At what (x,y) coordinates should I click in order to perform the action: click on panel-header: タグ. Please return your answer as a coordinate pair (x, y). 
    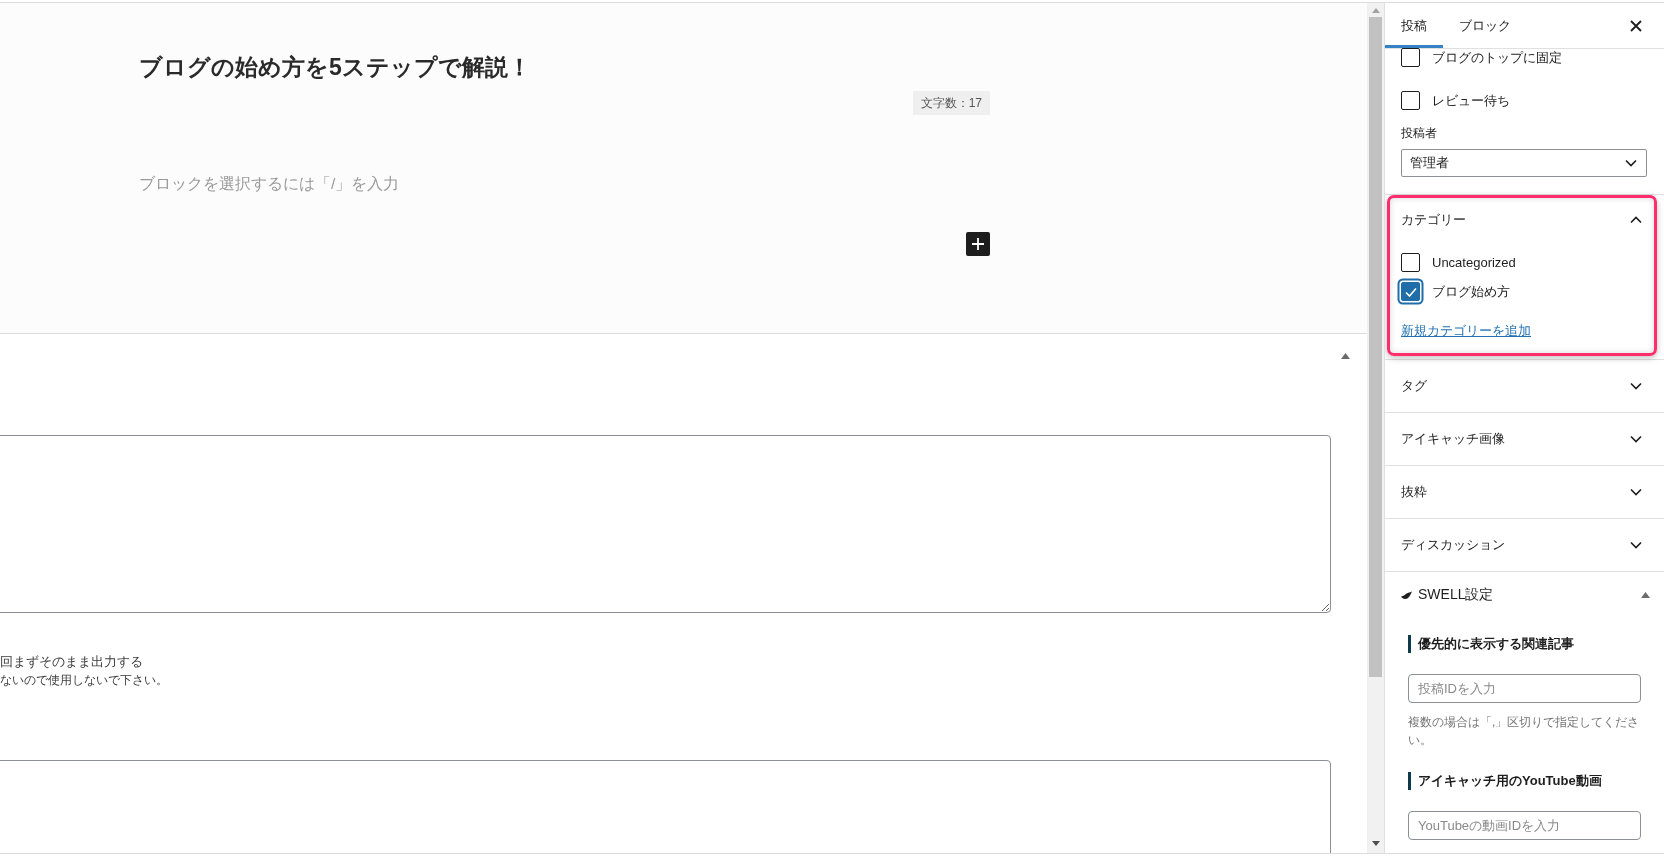
    Looking at the image, I should click on (1524, 386).